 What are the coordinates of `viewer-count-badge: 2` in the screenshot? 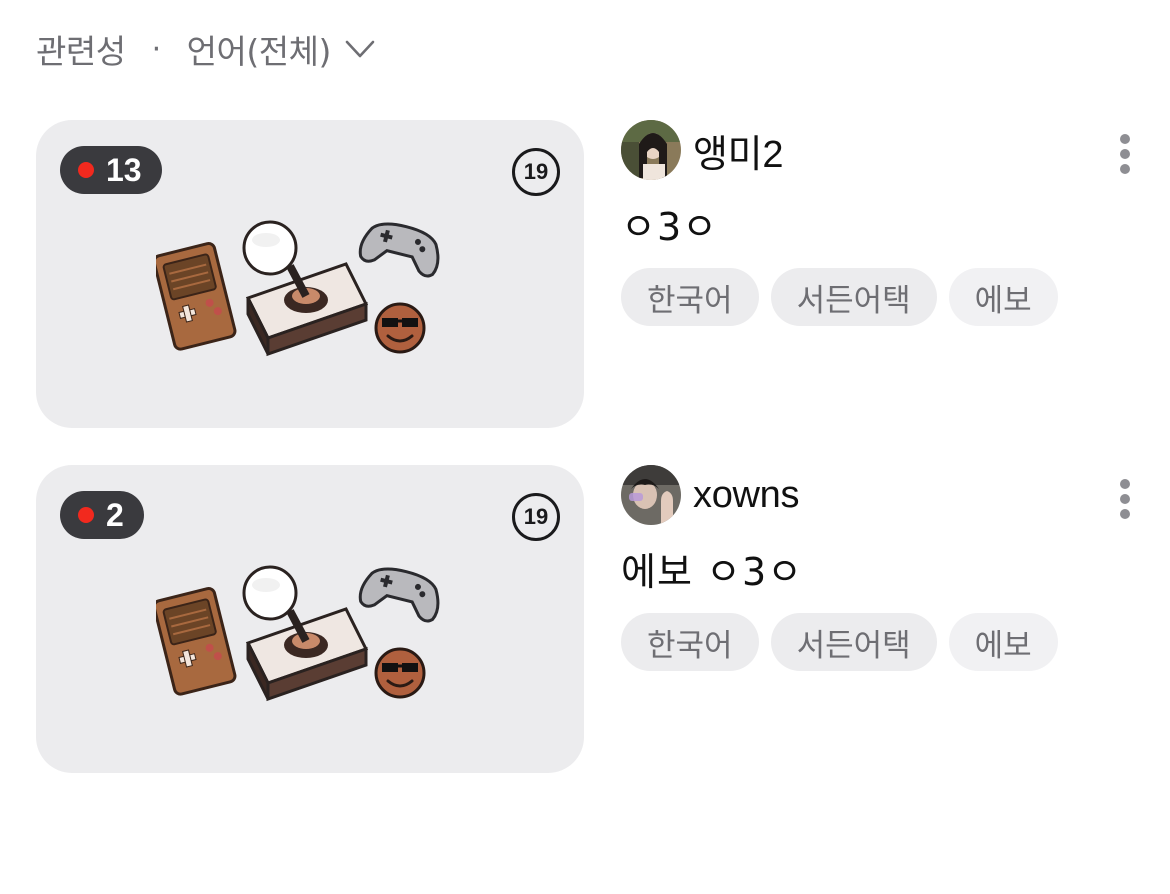 It's located at (102, 515).